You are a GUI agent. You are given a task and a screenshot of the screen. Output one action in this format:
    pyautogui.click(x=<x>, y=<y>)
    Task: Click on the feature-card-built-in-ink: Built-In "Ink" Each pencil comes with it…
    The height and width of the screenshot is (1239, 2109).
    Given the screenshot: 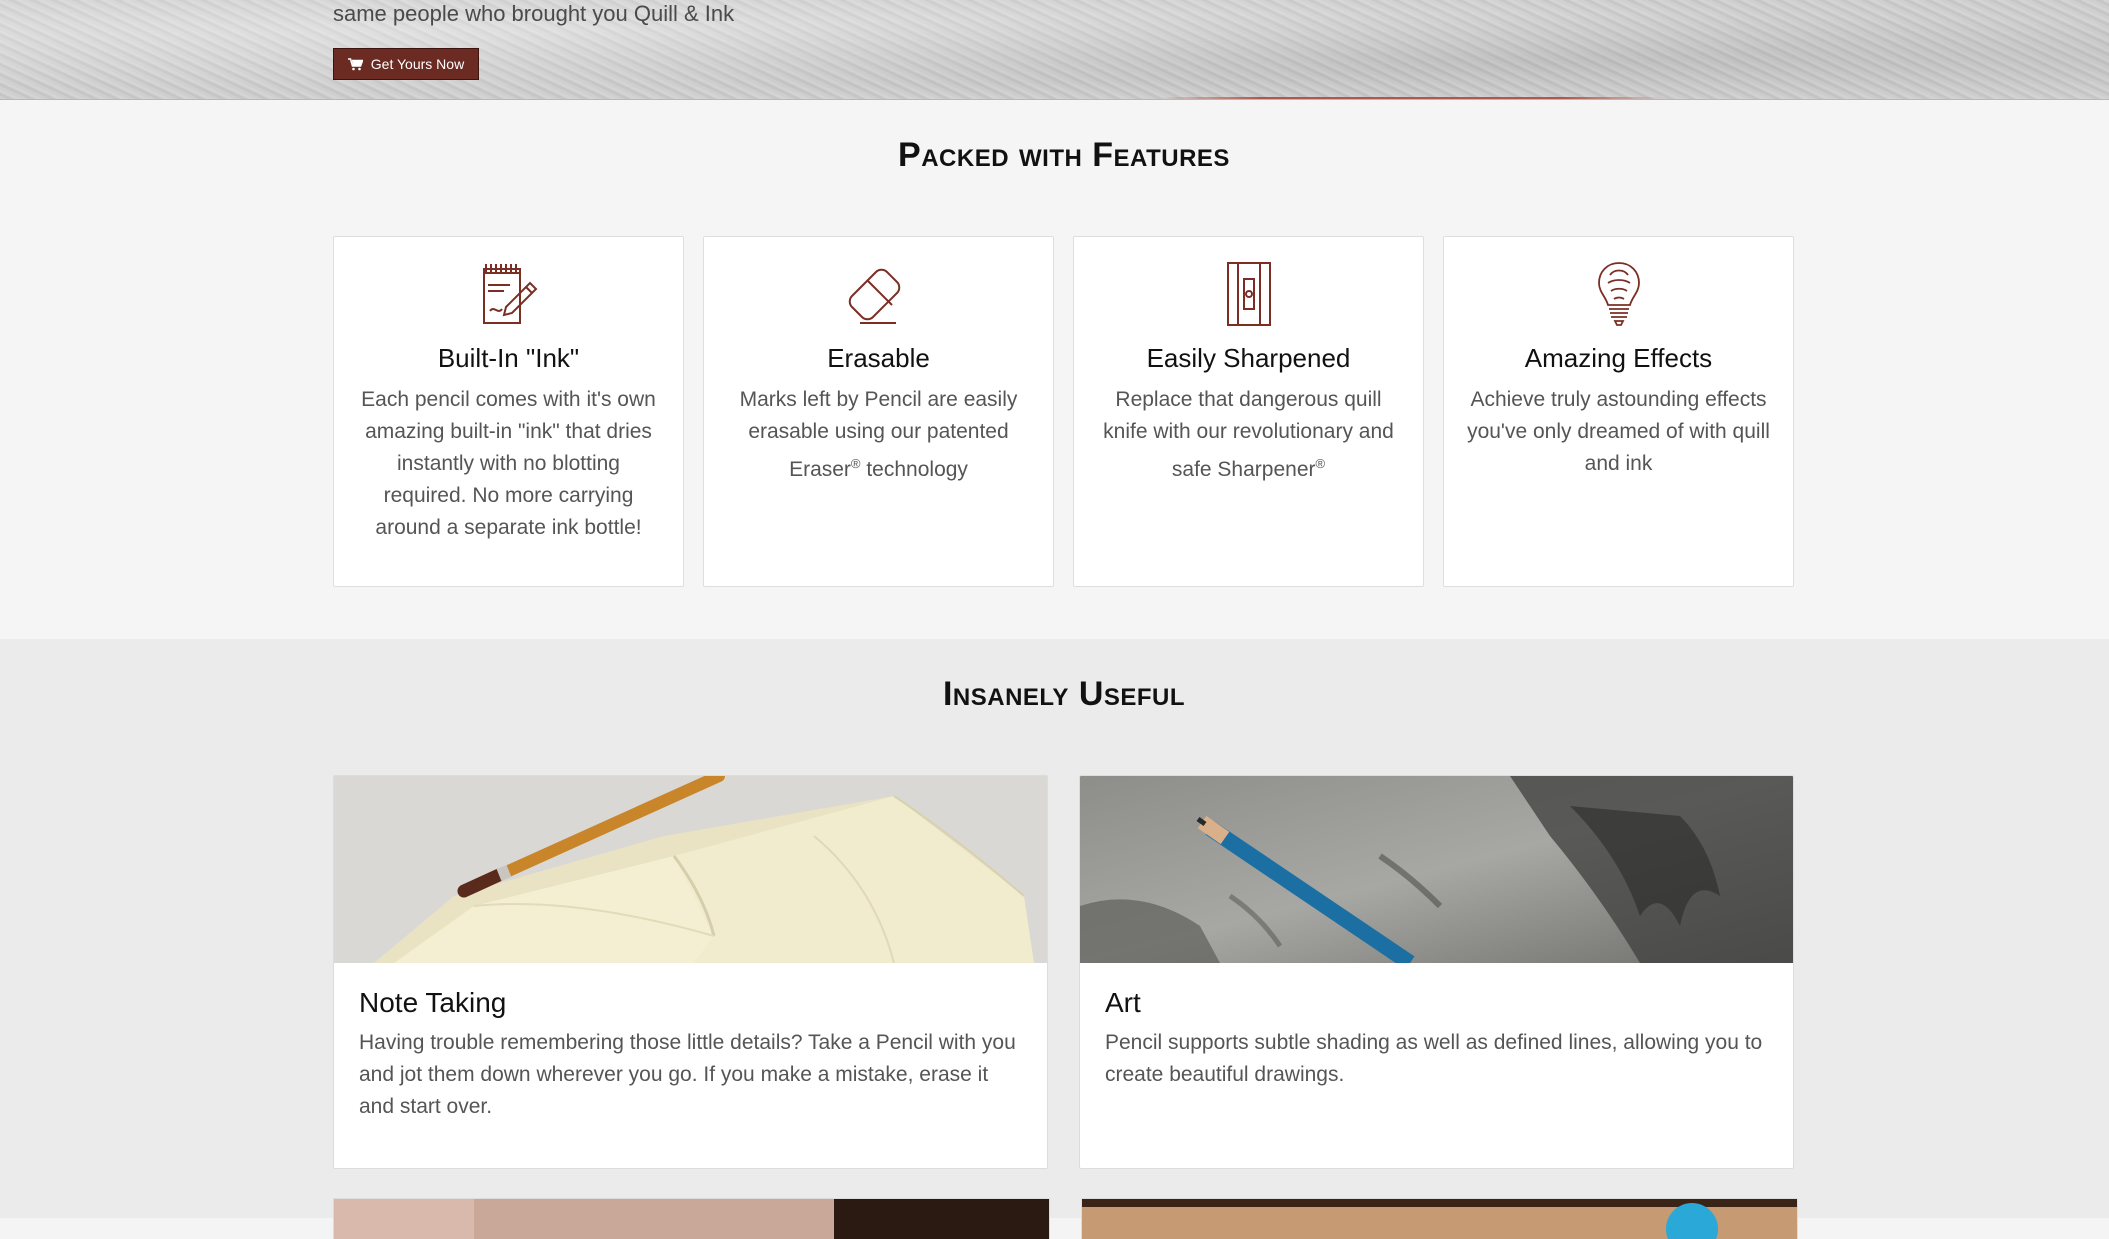 What is the action you would take?
    pyautogui.click(x=508, y=411)
    